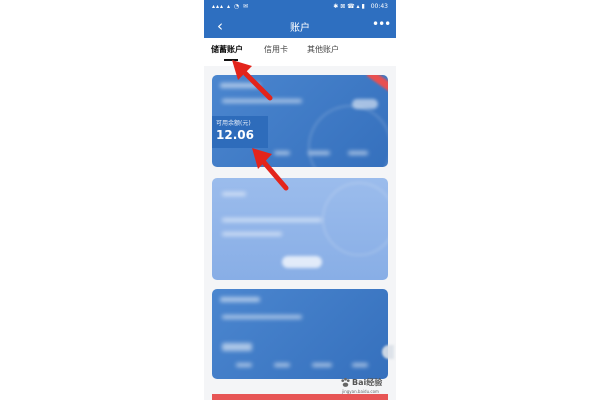  What do you see at coordinates (234, 194) in the screenshot?
I see `promo-title-blur` at bounding box center [234, 194].